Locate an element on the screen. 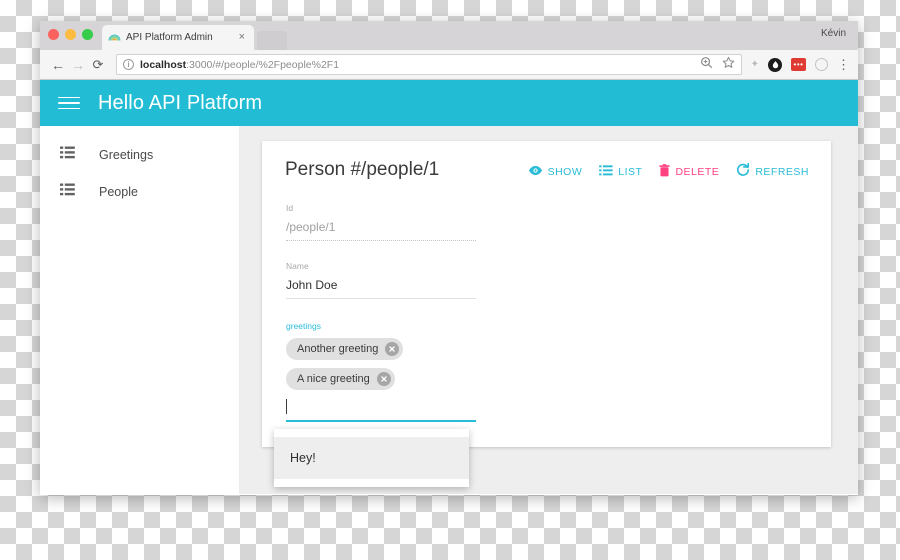 This screenshot has width=900, height=560. name-field-group: Name John Doe is located at coordinates (381, 280).